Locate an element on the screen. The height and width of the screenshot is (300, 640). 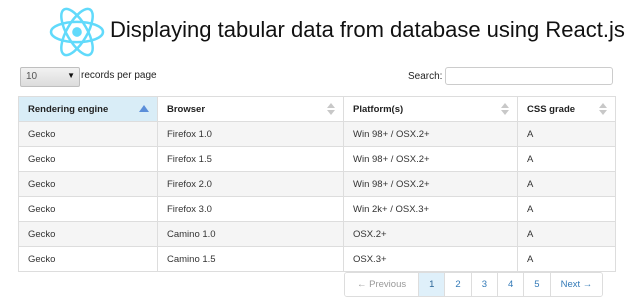
column-header-label: Browser is located at coordinates (186, 109).